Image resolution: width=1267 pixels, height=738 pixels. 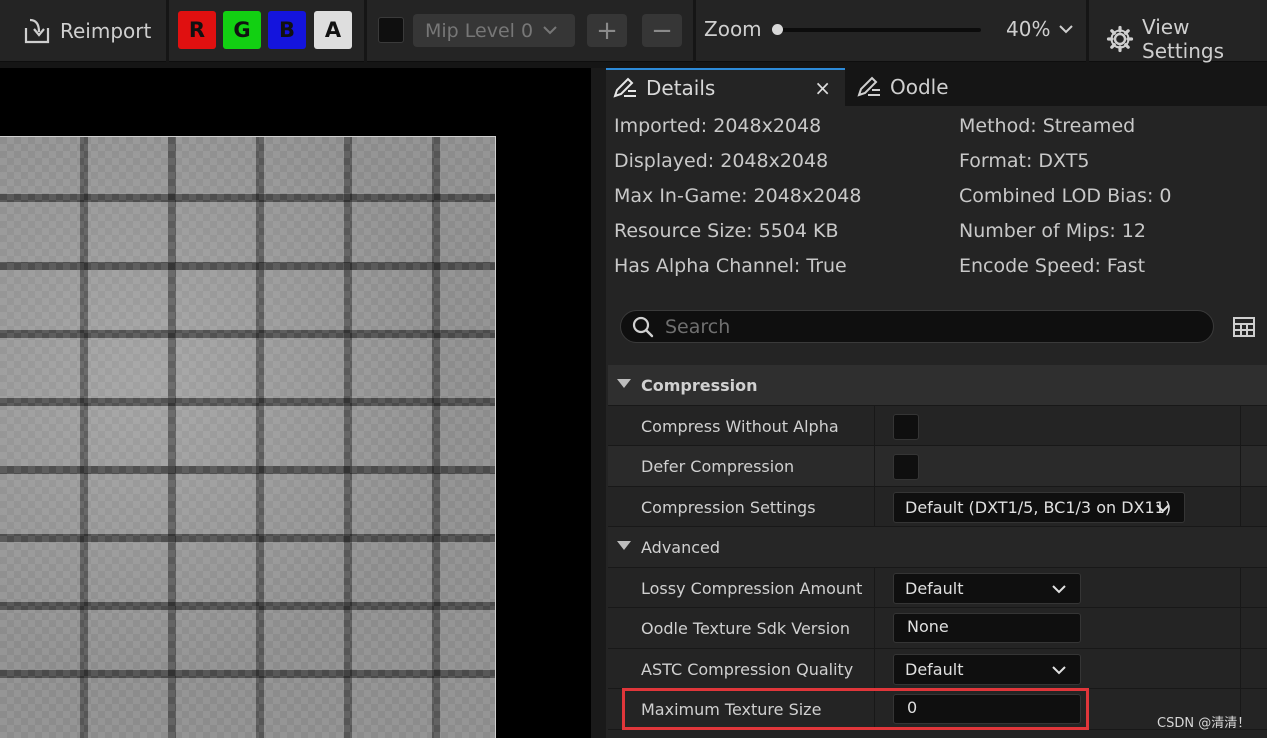 I want to click on mip-increase-button: +, so click(x=607, y=30).